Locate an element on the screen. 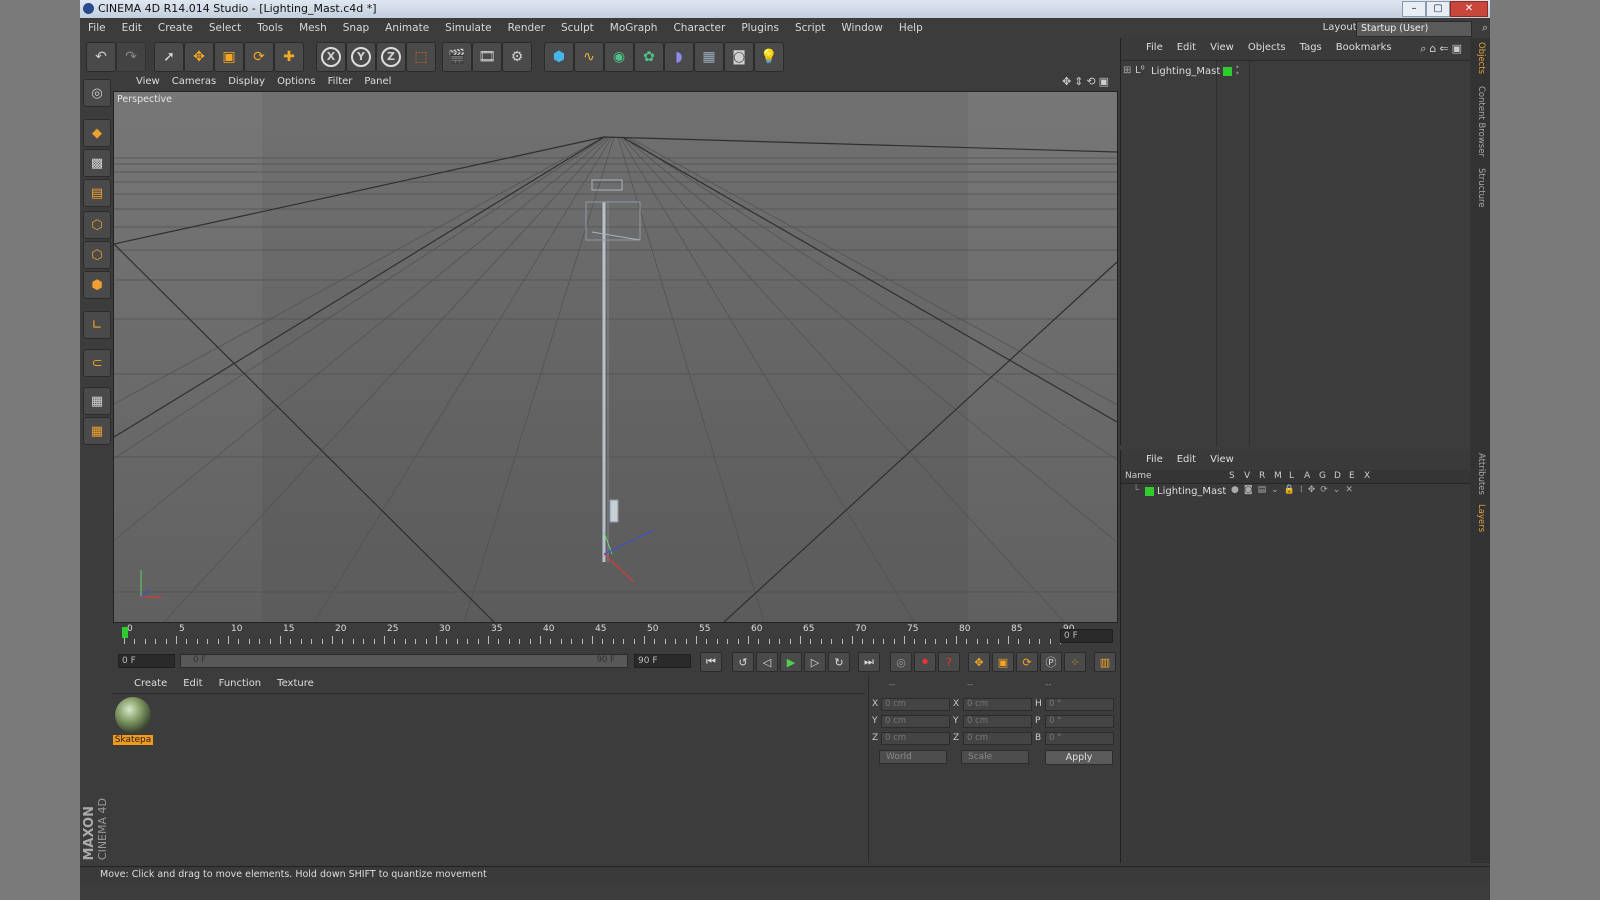  menu-create: Create is located at coordinates (175, 28).